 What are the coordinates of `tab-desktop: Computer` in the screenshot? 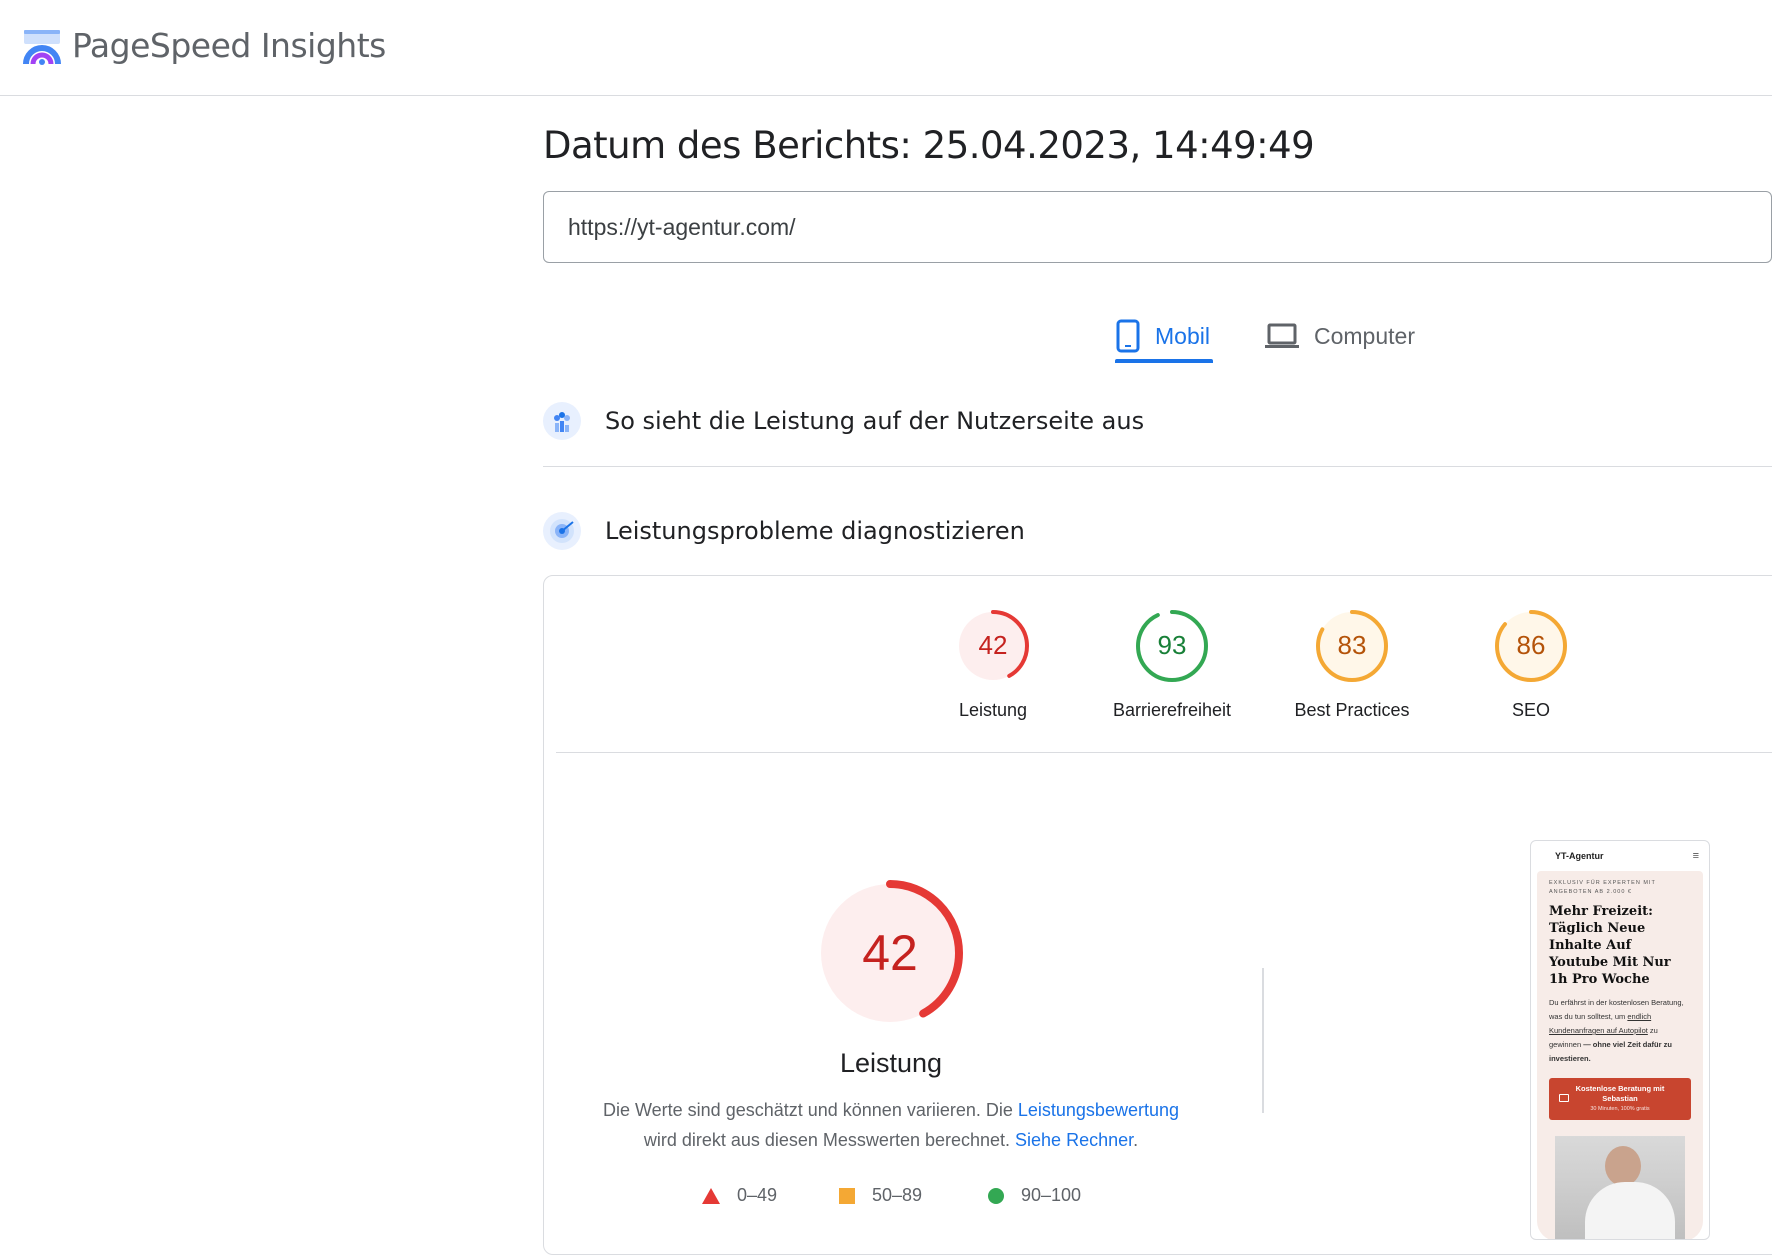 It's located at (1339, 336).